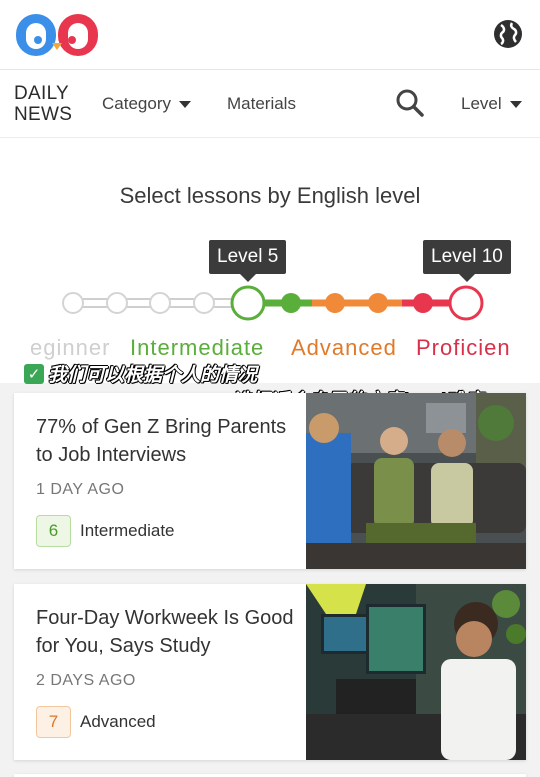 The width and height of the screenshot is (540, 777). Describe the element at coordinates (70, 348) in the screenshot. I see `level-beginner-label: eginner` at that location.